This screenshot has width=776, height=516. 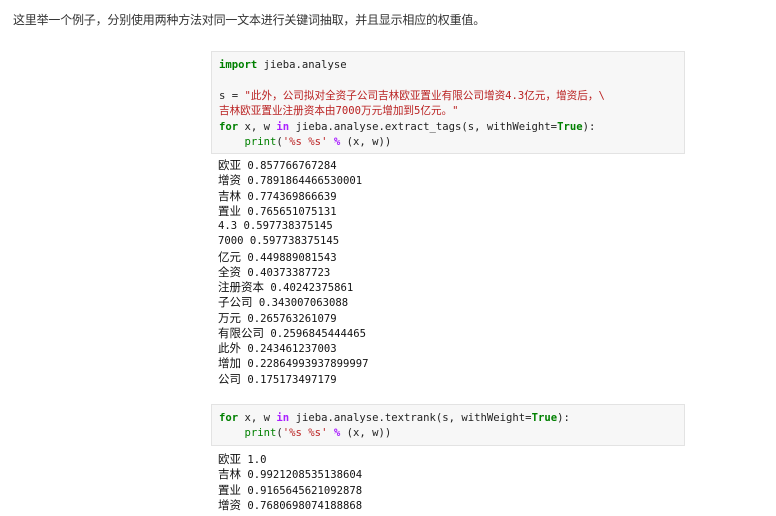 What do you see at coordinates (289, 196) in the screenshot?
I see `weight: 0.774369866639` at bounding box center [289, 196].